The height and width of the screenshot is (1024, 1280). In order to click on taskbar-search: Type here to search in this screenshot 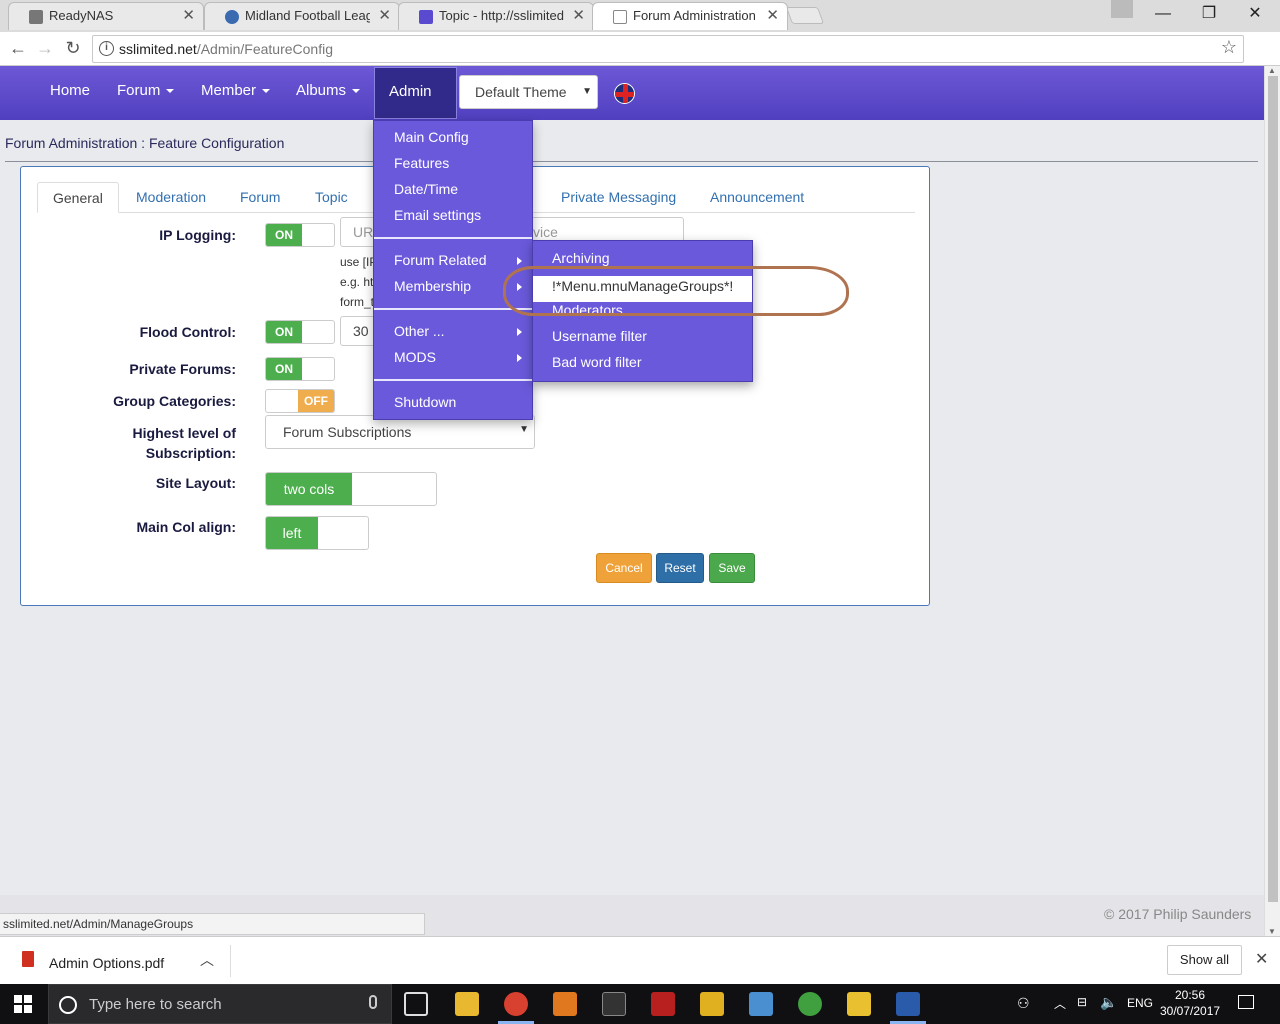, I will do `click(220, 1004)`.